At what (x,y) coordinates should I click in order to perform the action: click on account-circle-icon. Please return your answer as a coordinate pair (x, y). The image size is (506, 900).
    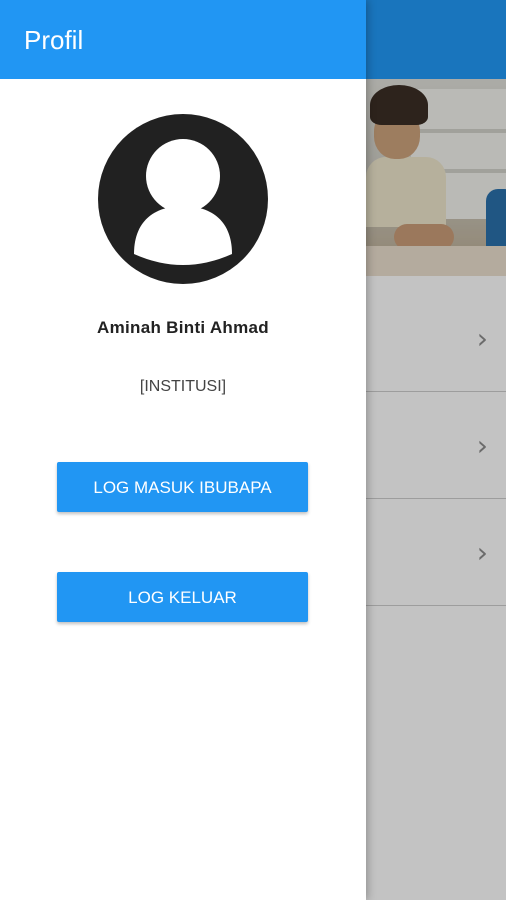
    Looking at the image, I should click on (183, 199).